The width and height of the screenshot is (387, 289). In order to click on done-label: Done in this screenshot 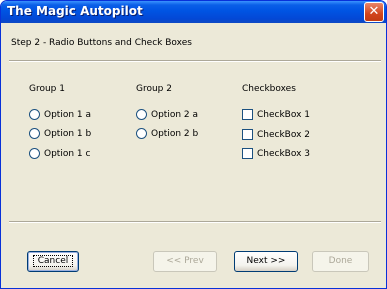, I will do `click(340, 261)`.